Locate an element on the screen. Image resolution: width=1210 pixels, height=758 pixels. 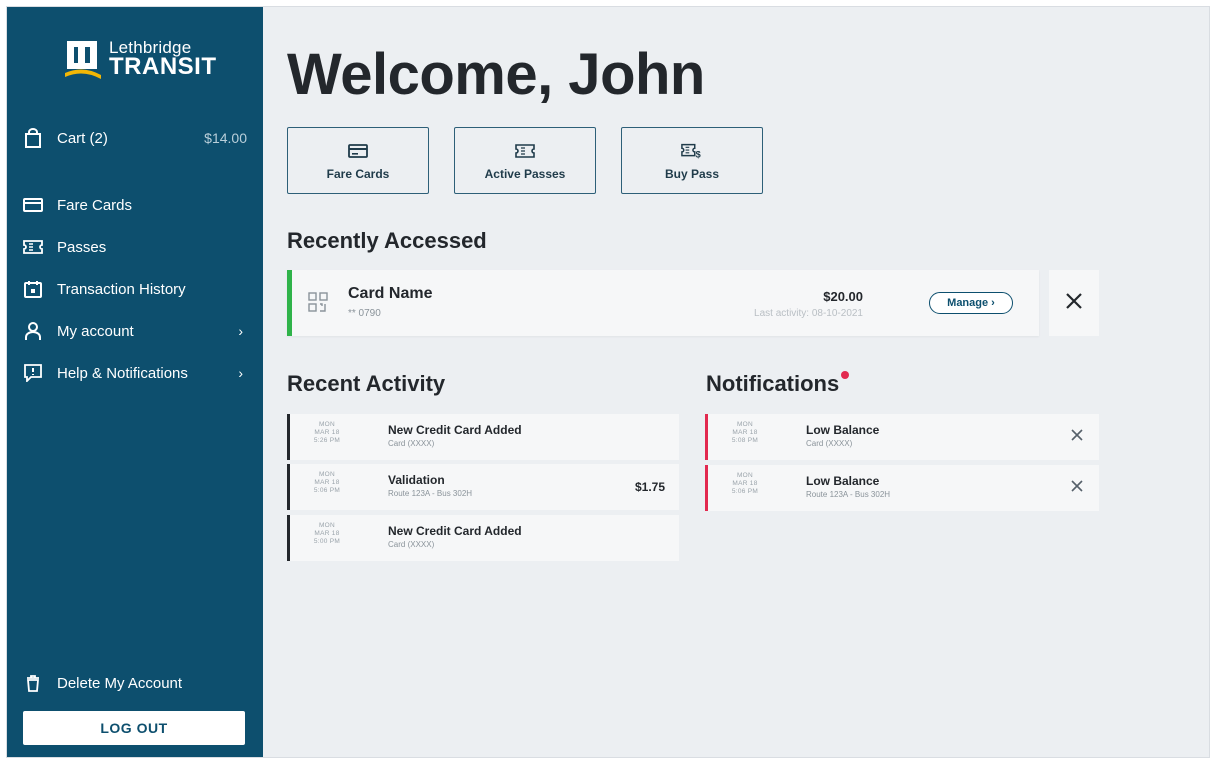
sidebar-item-label: Transaction History is located at coordinates (121, 289).